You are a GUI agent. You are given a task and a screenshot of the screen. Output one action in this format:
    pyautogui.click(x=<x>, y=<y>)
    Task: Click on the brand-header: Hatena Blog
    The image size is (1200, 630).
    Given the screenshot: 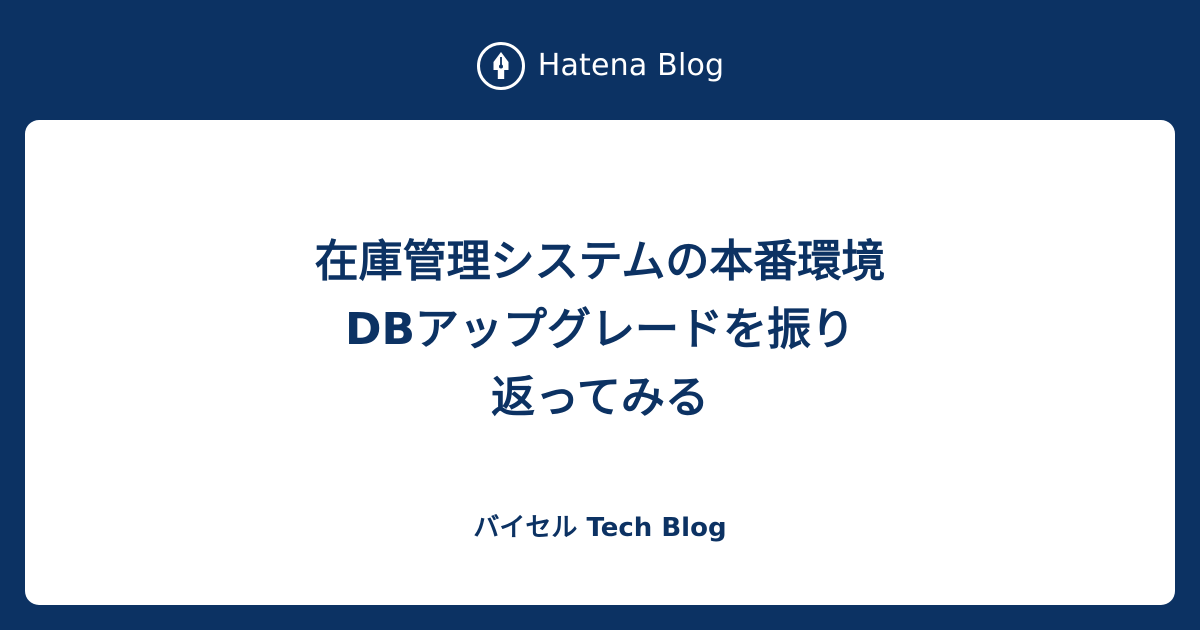 What is the action you would take?
    pyautogui.click(x=600, y=66)
    